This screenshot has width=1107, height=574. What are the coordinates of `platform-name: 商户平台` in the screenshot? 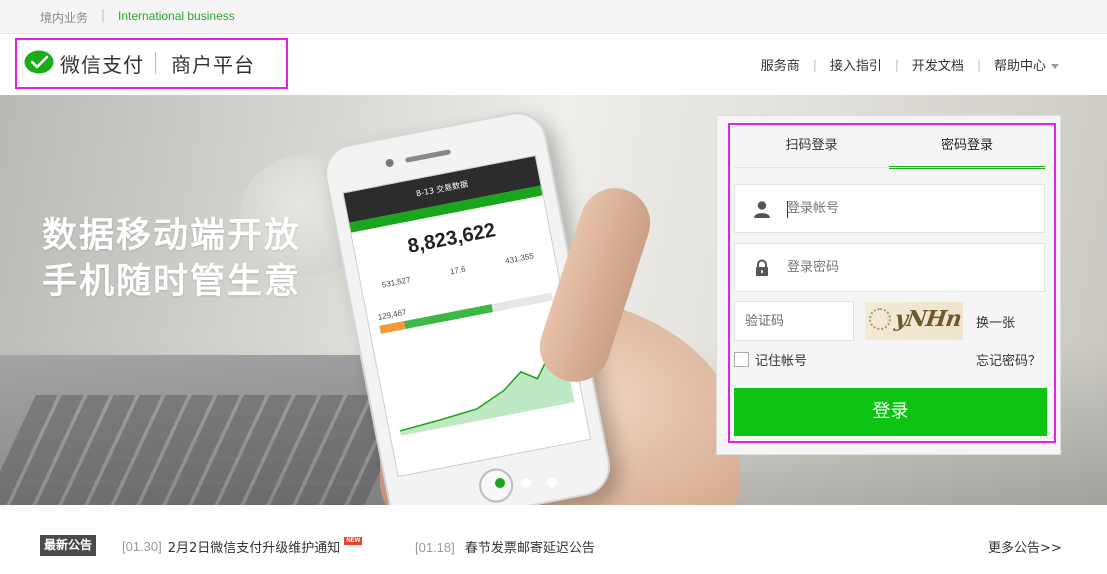 It's located at (213, 63).